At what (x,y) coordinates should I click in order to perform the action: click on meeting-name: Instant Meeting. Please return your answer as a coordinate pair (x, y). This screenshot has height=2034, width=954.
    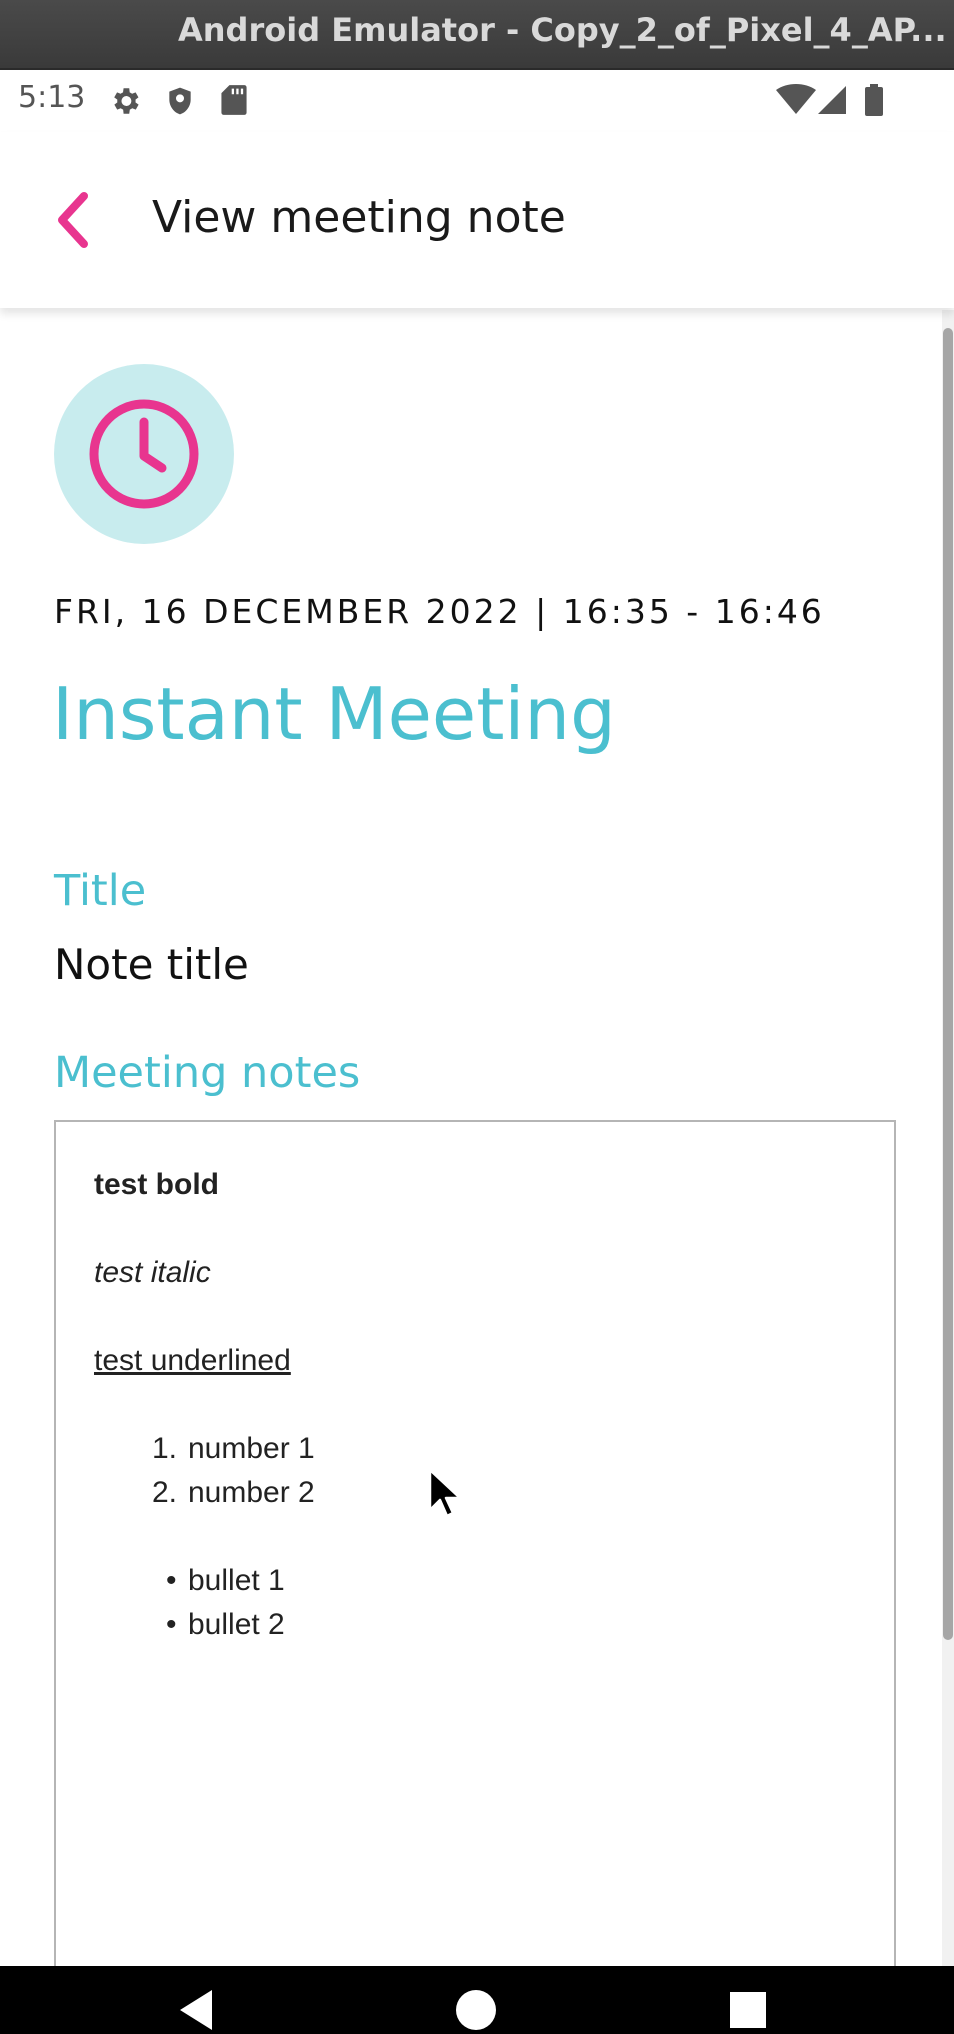
    Looking at the image, I should click on (334, 714).